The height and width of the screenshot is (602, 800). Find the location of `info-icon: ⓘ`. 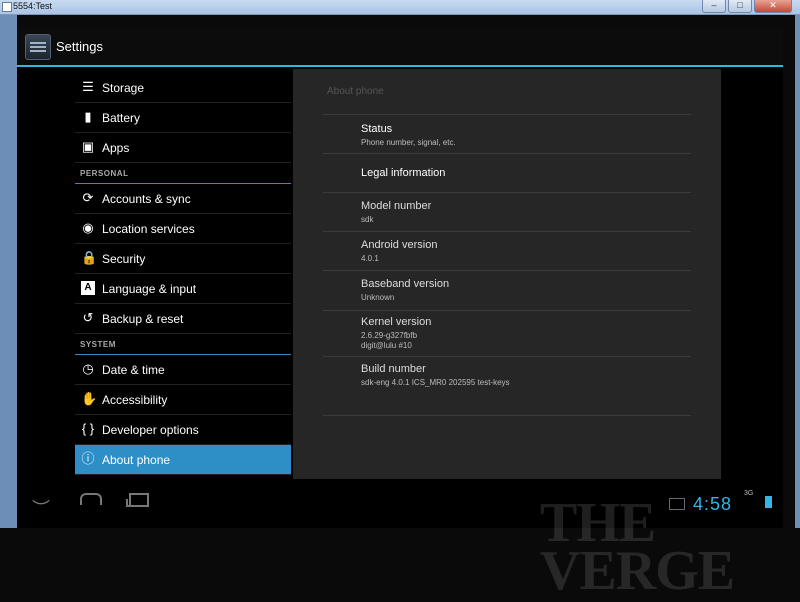

info-icon: ⓘ is located at coordinates (88, 458).